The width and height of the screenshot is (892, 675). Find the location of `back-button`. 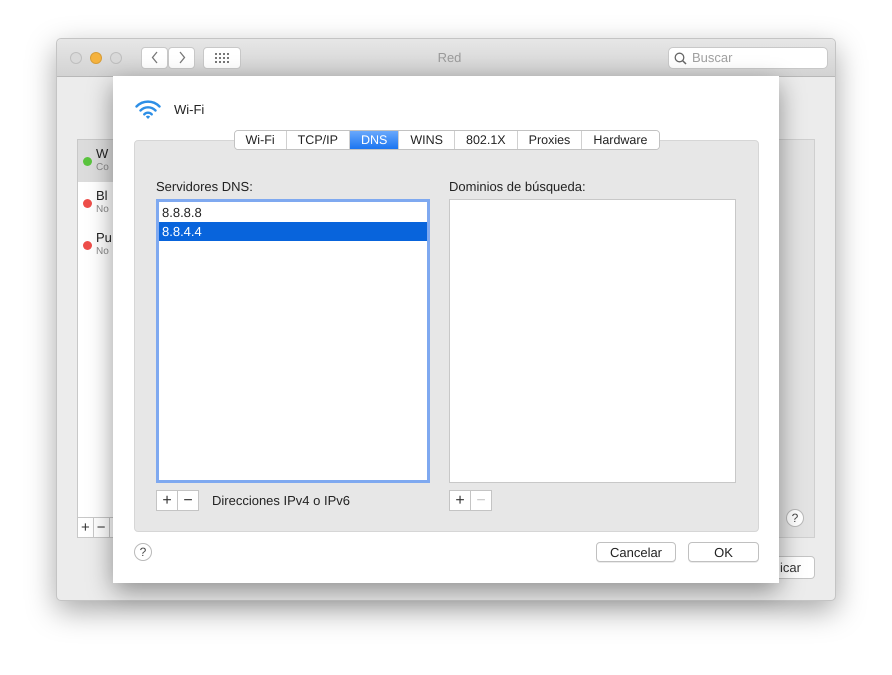

back-button is located at coordinates (154, 57).